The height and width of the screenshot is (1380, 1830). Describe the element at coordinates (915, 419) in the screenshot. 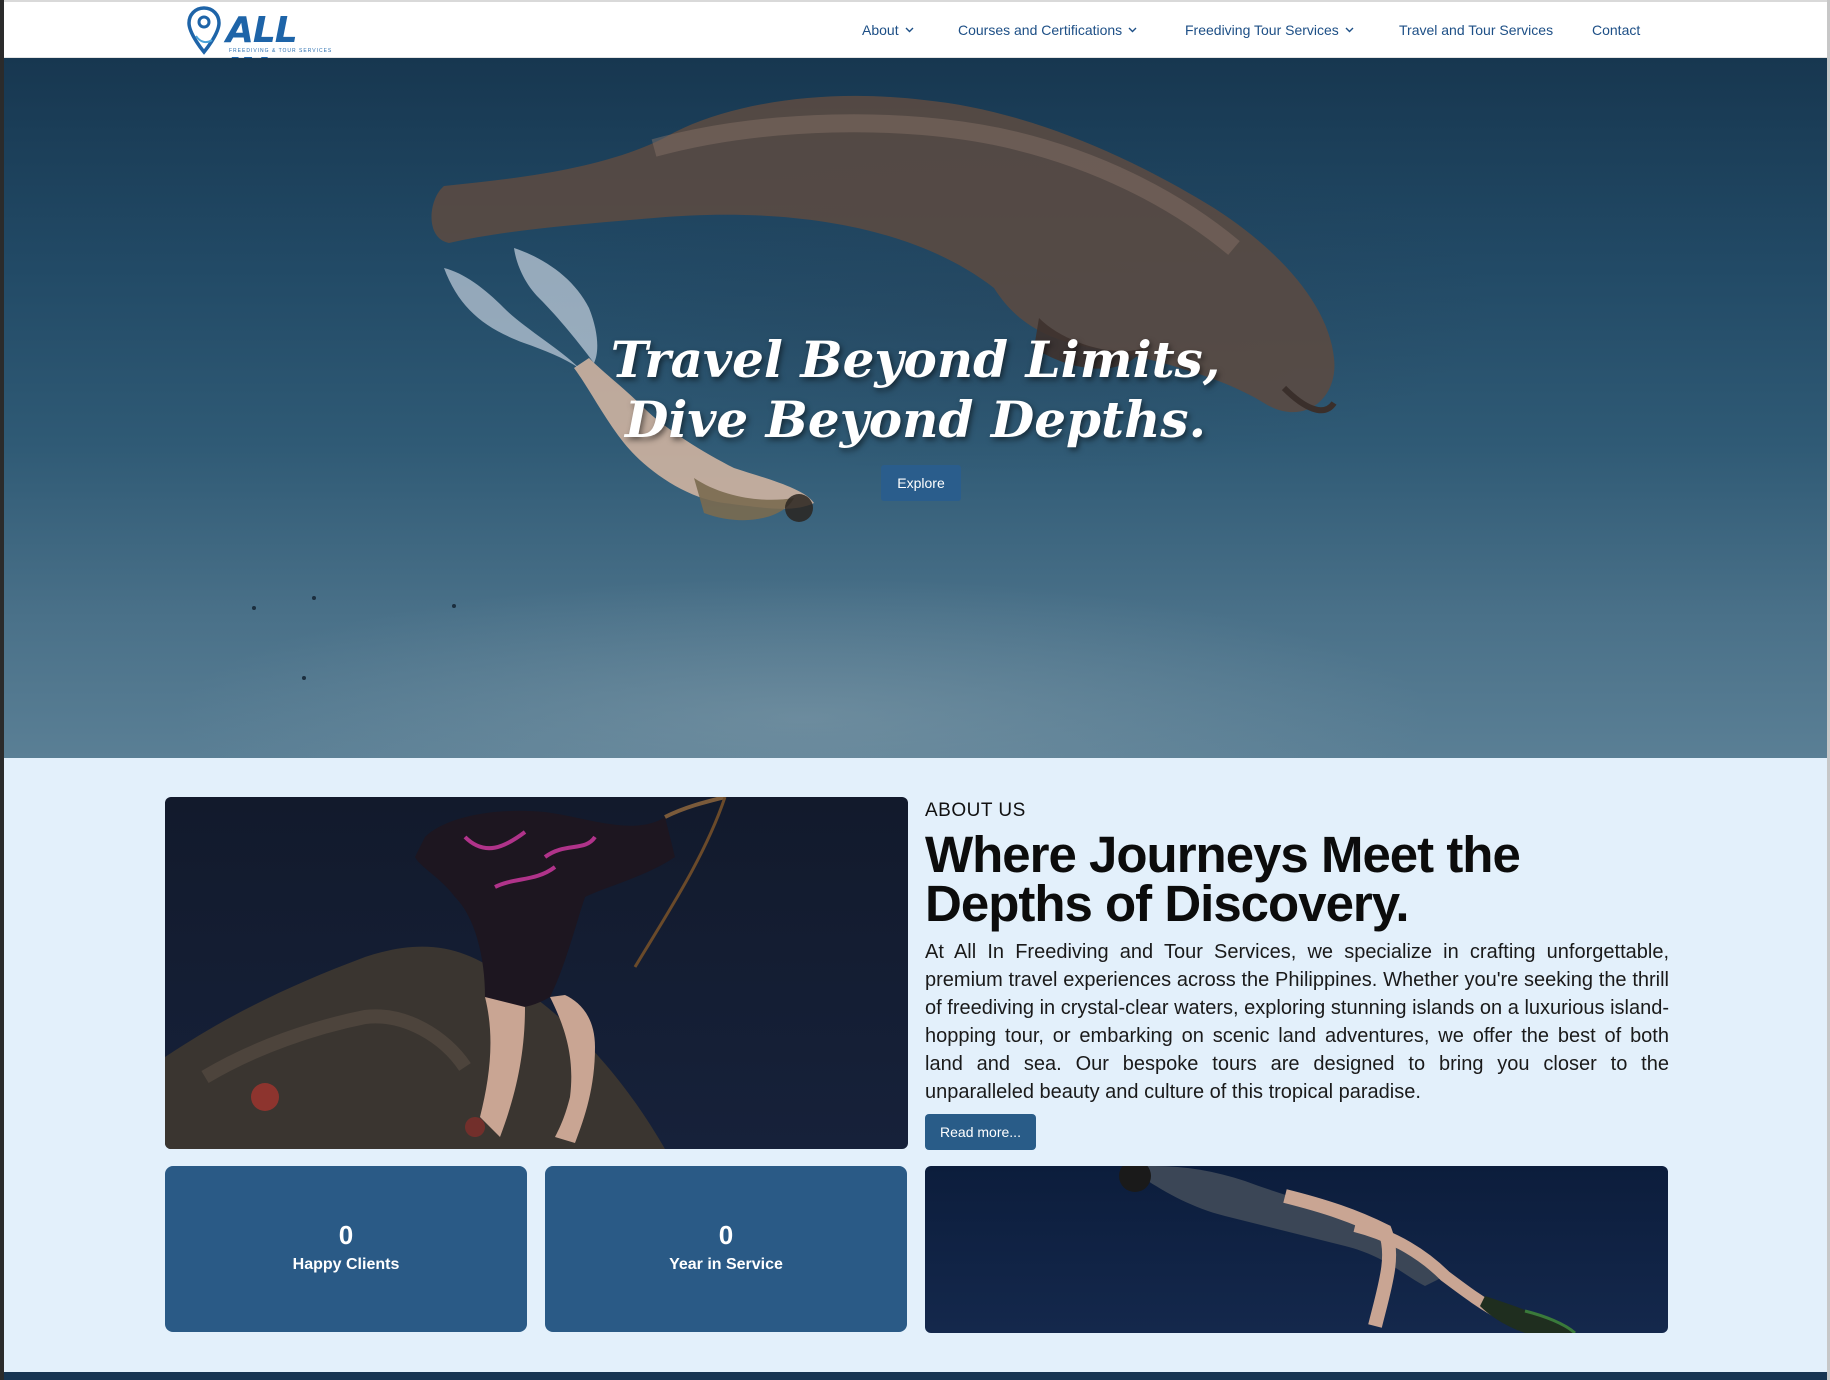

I see `hero-title-line2: Dive Beyond Depths.` at that location.